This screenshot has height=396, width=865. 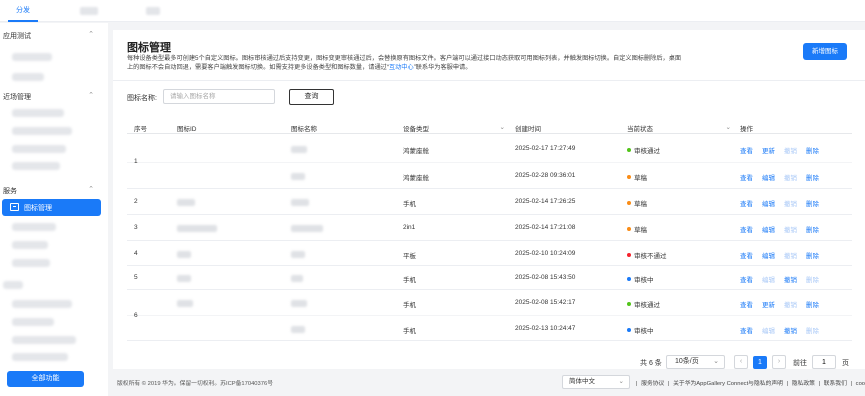 What do you see at coordinates (825, 51) in the screenshot?
I see `add-icon-button: 新增图标` at bounding box center [825, 51].